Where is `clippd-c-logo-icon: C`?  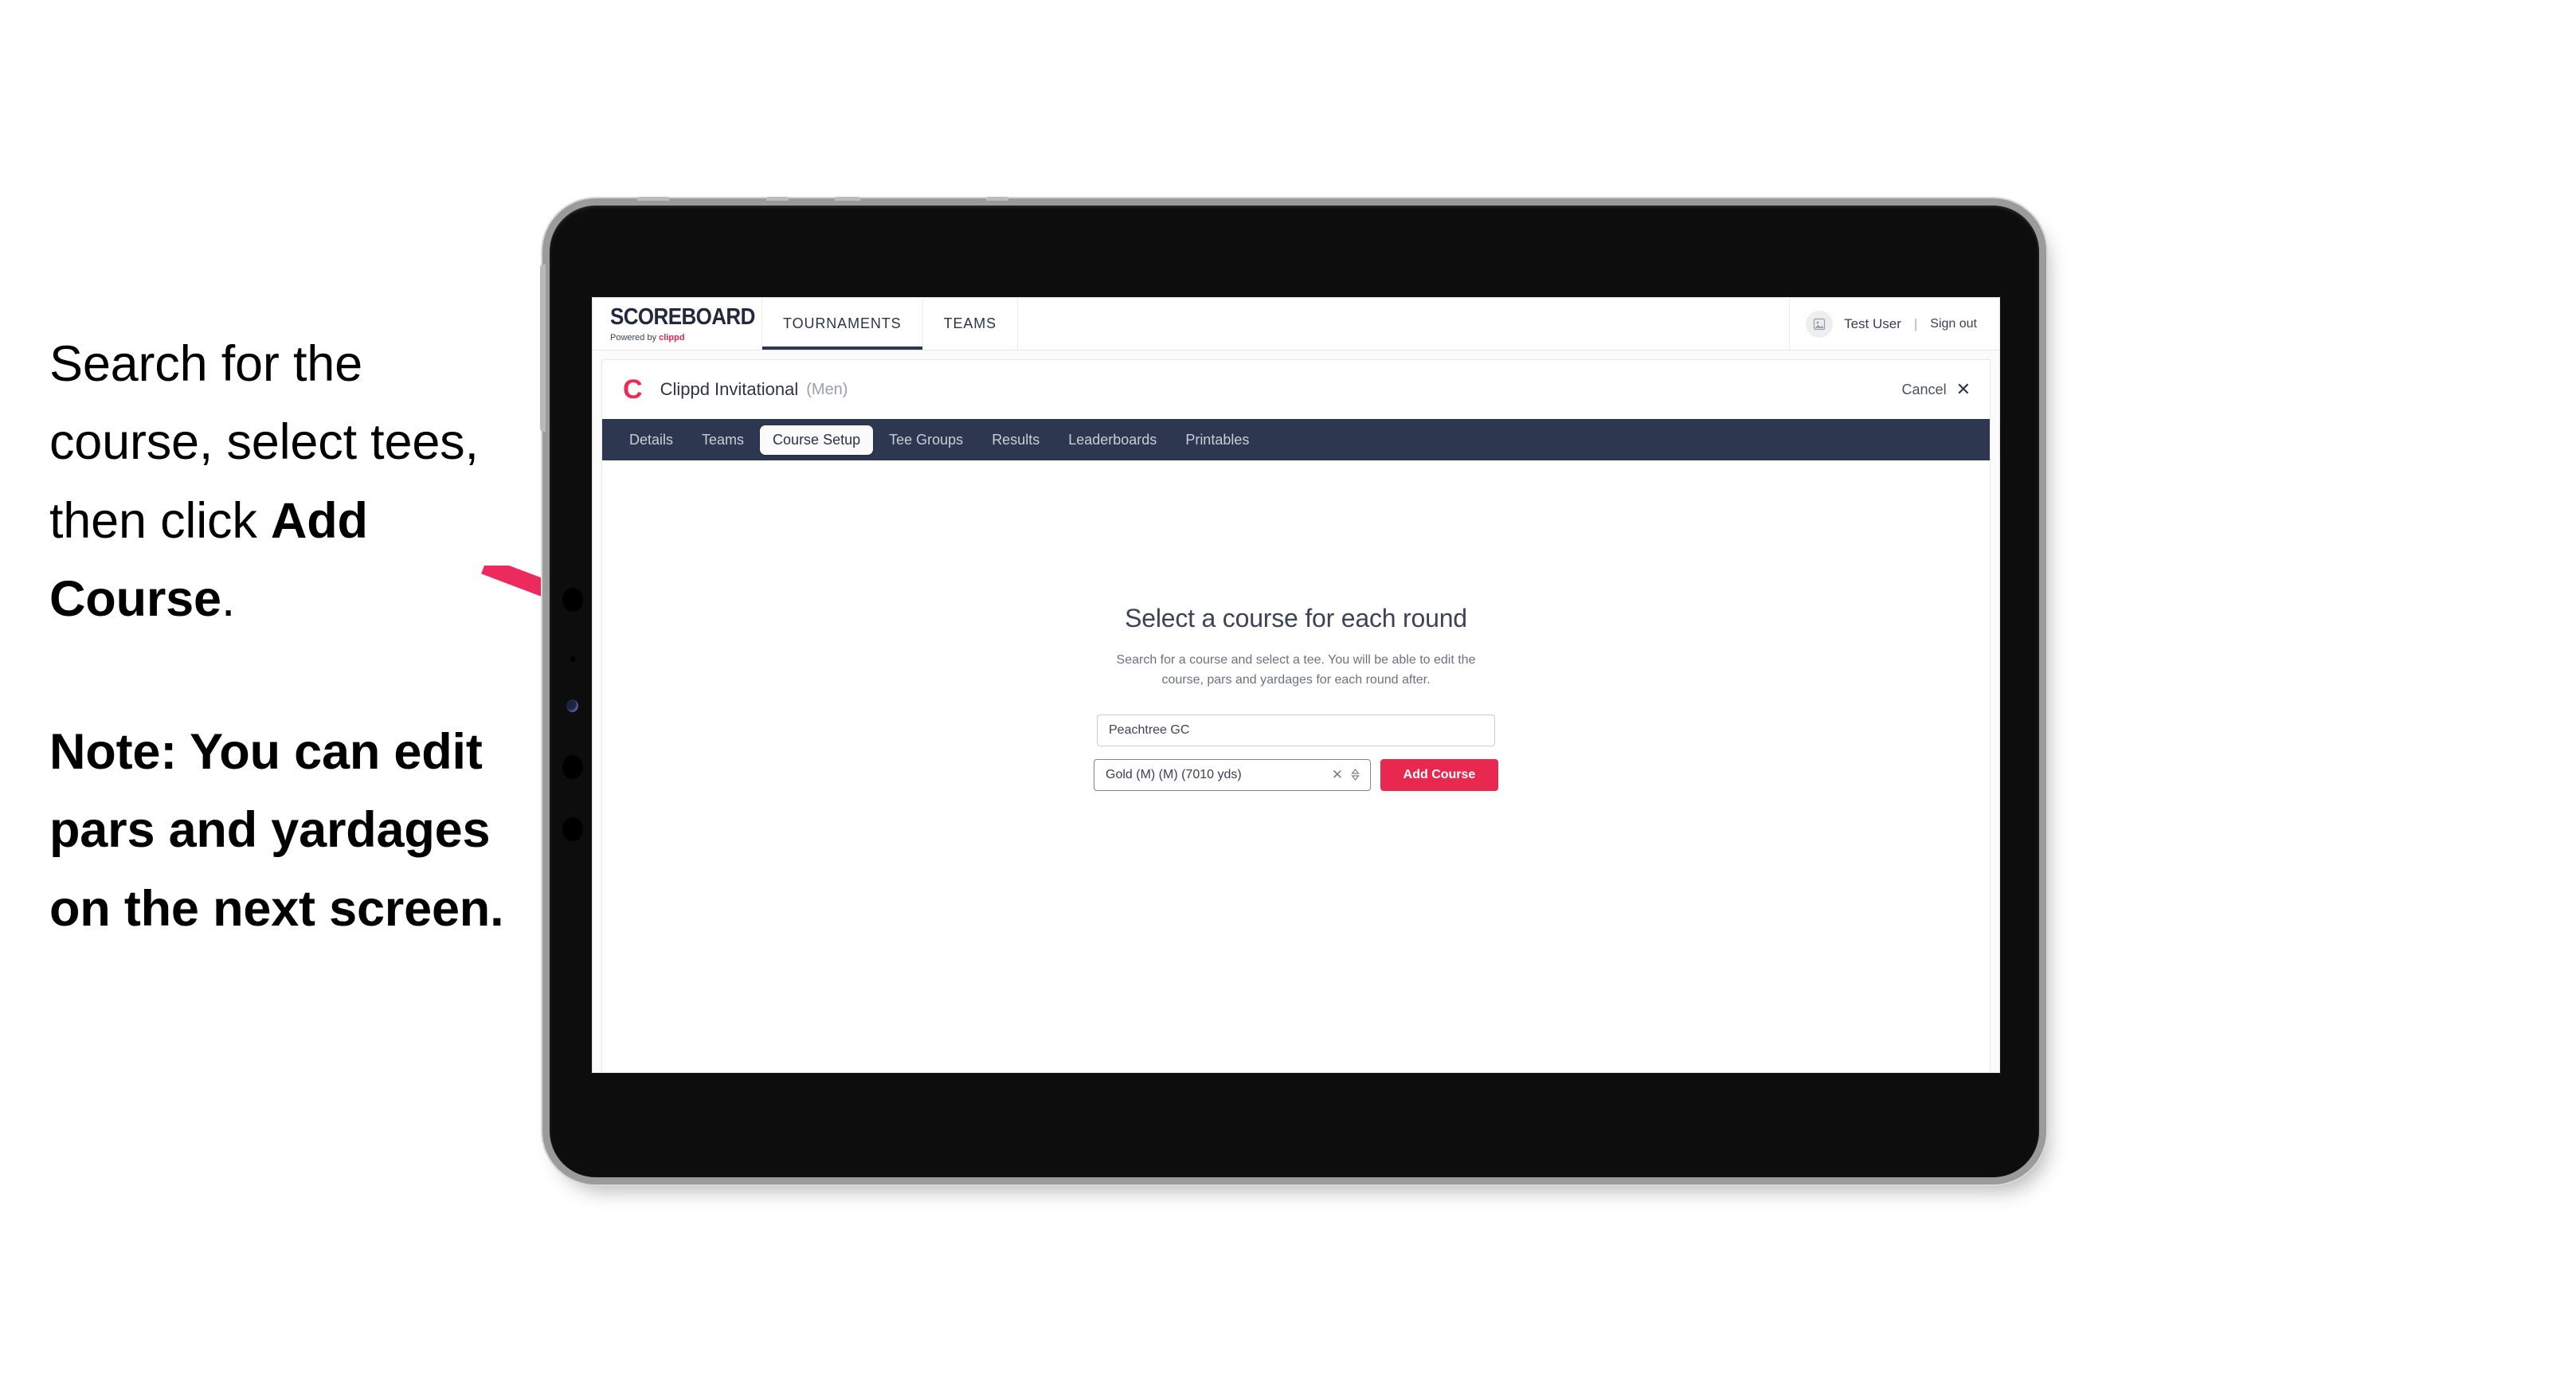 clippd-c-logo-icon: C is located at coordinates (633, 389).